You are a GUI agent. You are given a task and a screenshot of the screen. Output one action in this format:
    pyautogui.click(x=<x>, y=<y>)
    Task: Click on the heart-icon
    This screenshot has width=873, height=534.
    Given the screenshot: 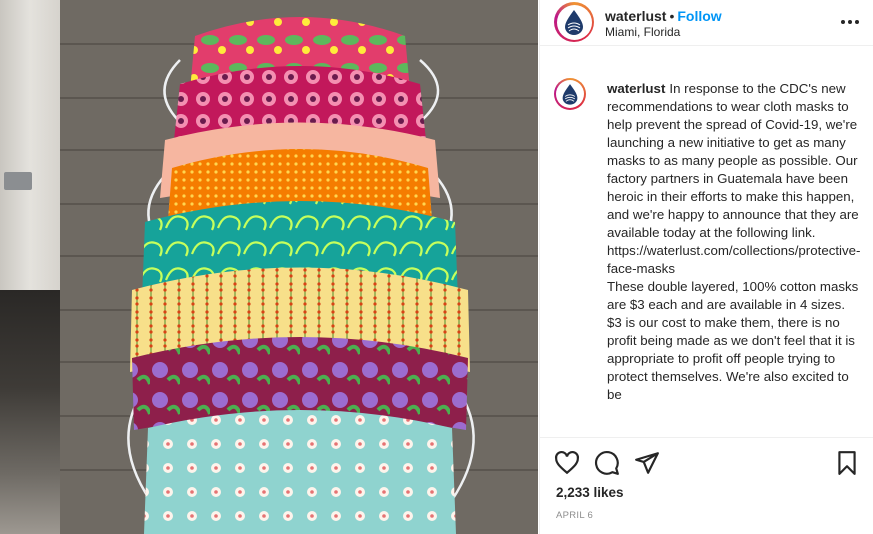 What is the action you would take?
    pyautogui.click(x=567, y=463)
    